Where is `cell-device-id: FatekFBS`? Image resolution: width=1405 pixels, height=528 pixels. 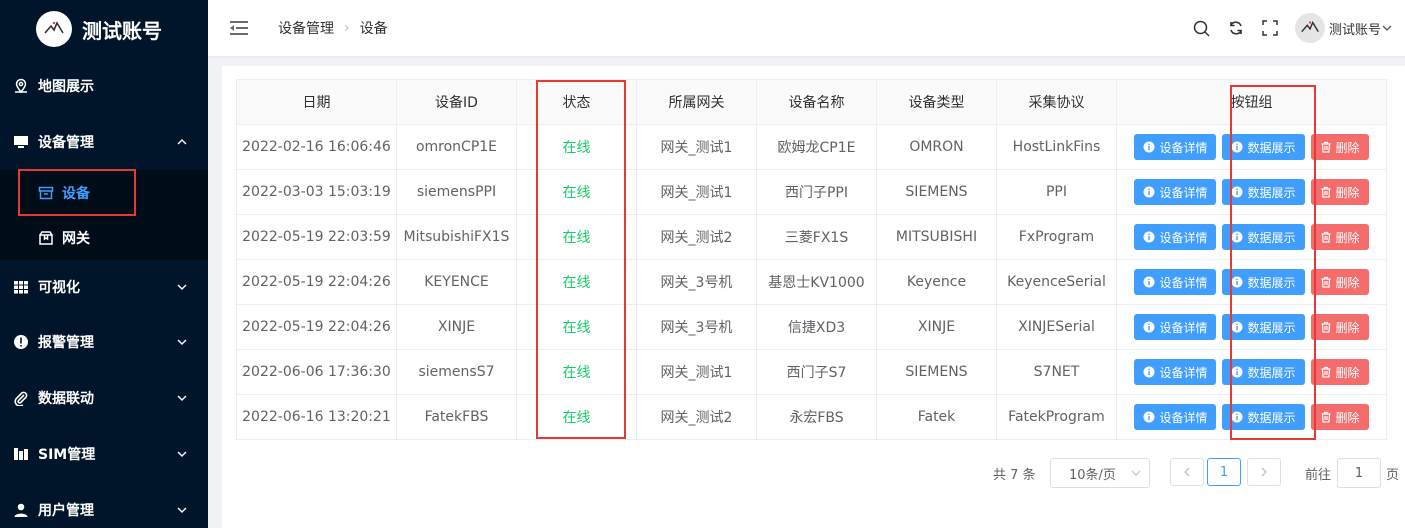 cell-device-id: FatekFBS is located at coordinates (456, 417).